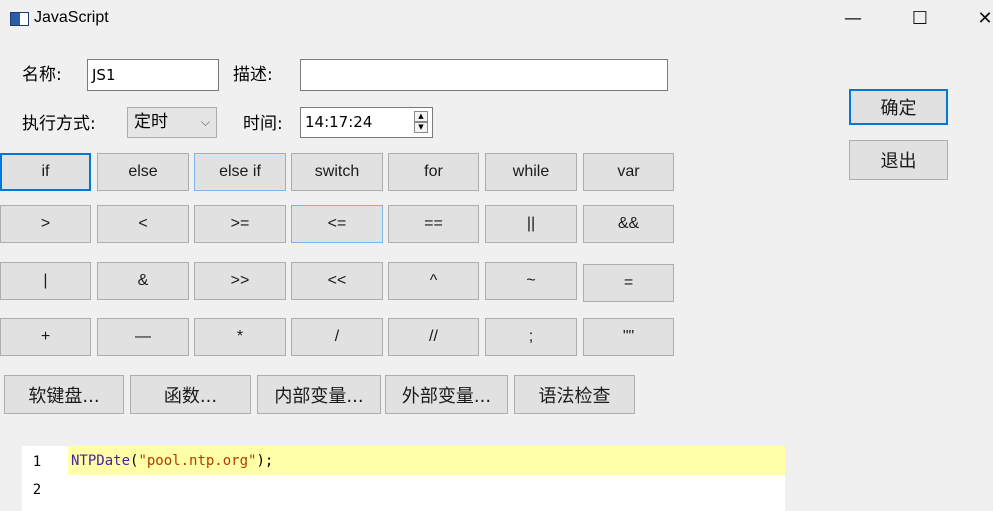 The height and width of the screenshot is (511, 993). I want to click on keyword-else-if-button: else if, so click(240, 172).